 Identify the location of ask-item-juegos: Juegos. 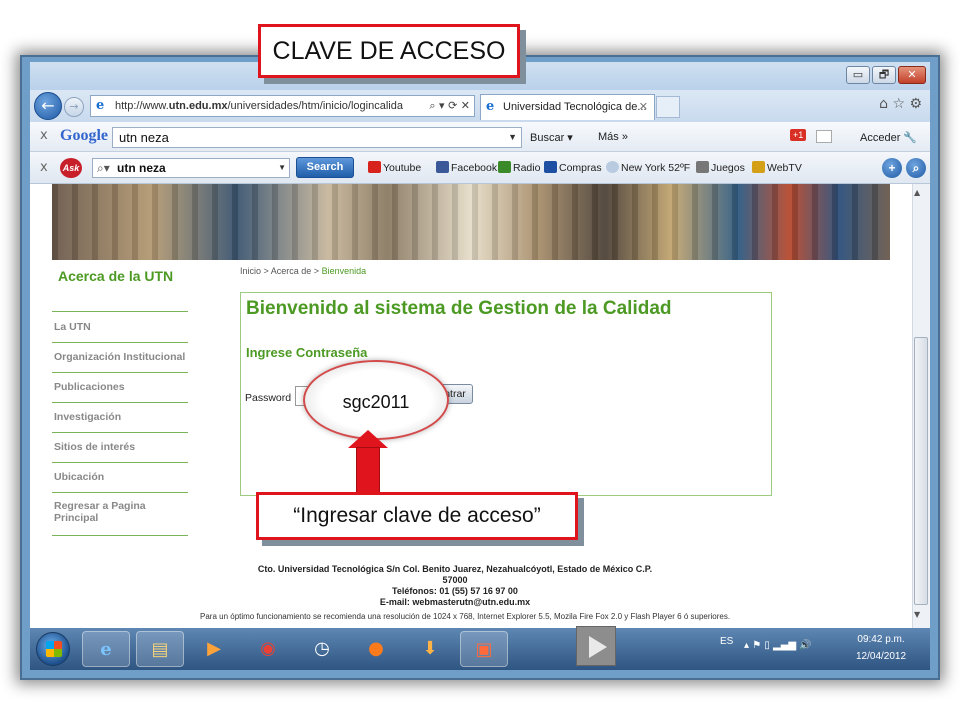
(720, 167).